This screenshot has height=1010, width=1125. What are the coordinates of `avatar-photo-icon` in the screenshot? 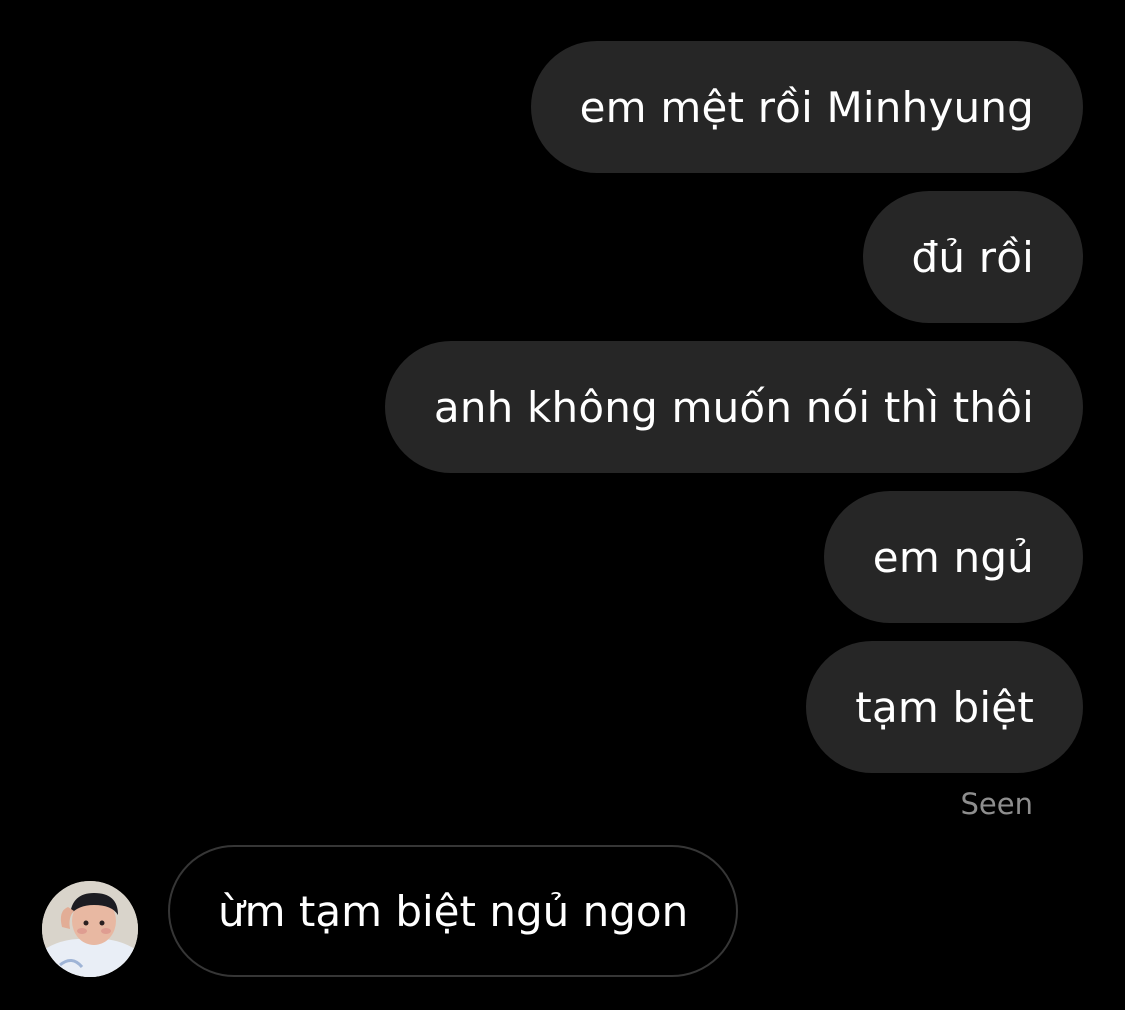 It's located at (90, 929).